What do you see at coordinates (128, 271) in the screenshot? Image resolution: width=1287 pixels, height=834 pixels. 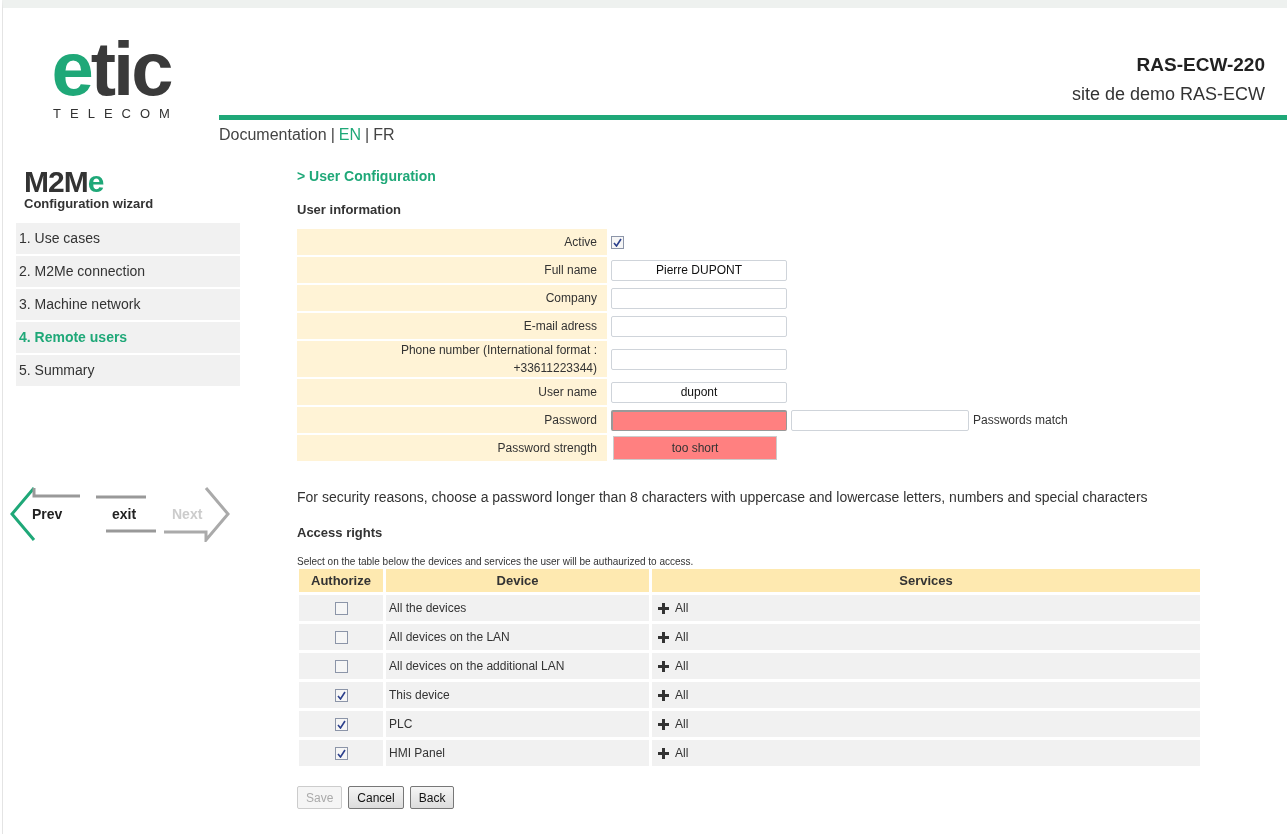 I see `wizard-step: 2. M2Me connection` at bounding box center [128, 271].